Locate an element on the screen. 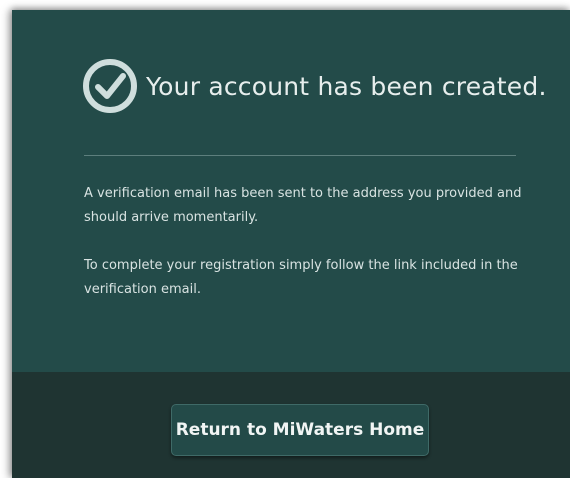 Image resolution: width=570 pixels, height=478 pixels. confirmation-header: Your account has been created. is located at coordinates (314, 86).